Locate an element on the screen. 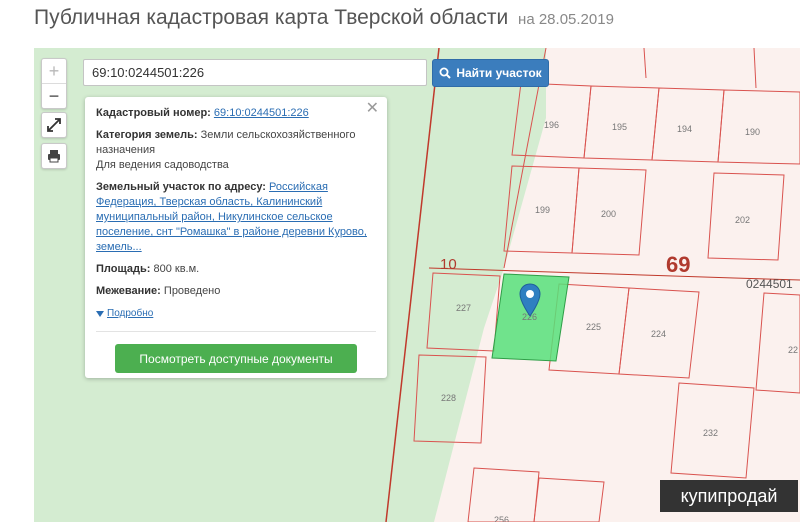  view-documents-button: Посмотреть доступные документы is located at coordinates (236, 358).